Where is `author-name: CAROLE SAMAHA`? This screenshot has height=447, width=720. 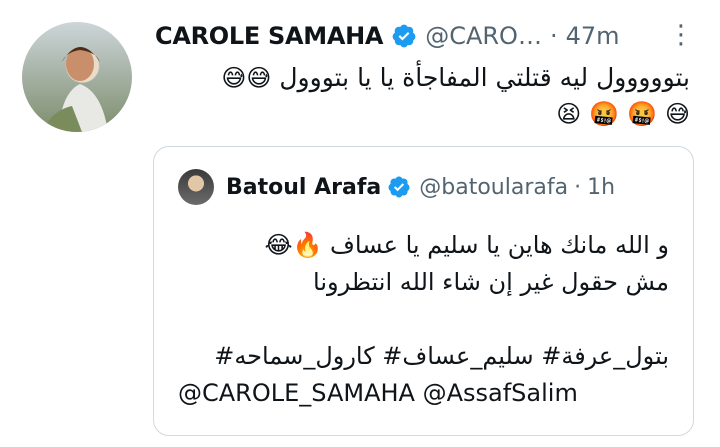 author-name: CAROLE SAMAHA is located at coordinates (269, 36).